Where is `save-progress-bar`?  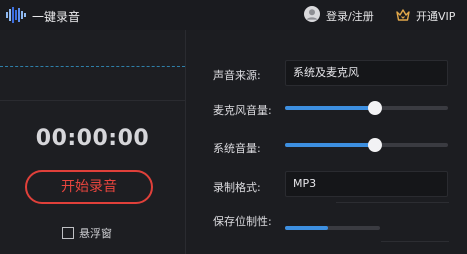 save-progress-bar is located at coordinates (332, 228).